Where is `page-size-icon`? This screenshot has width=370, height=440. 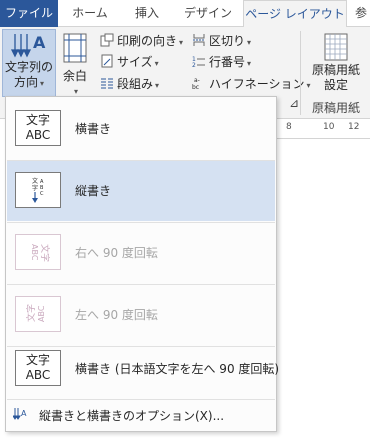 page-size-icon is located at coordinates (107, 61).